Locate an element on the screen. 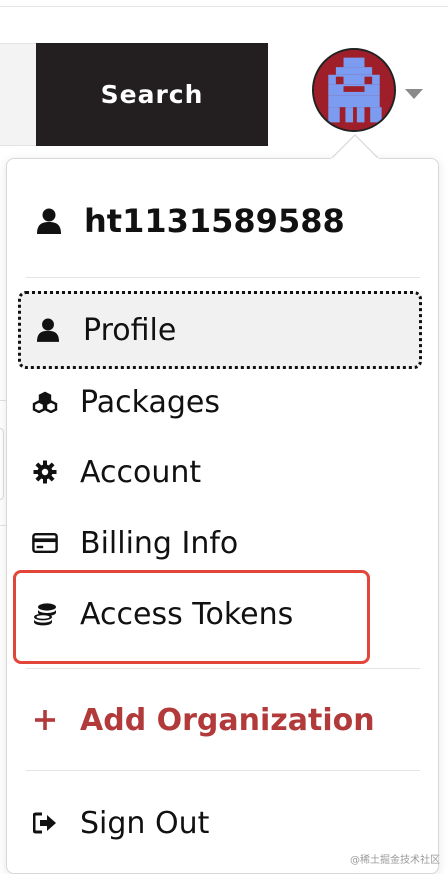 This screenshot has width=448, height=874. user-avatar is located at coordinates (354, 90).